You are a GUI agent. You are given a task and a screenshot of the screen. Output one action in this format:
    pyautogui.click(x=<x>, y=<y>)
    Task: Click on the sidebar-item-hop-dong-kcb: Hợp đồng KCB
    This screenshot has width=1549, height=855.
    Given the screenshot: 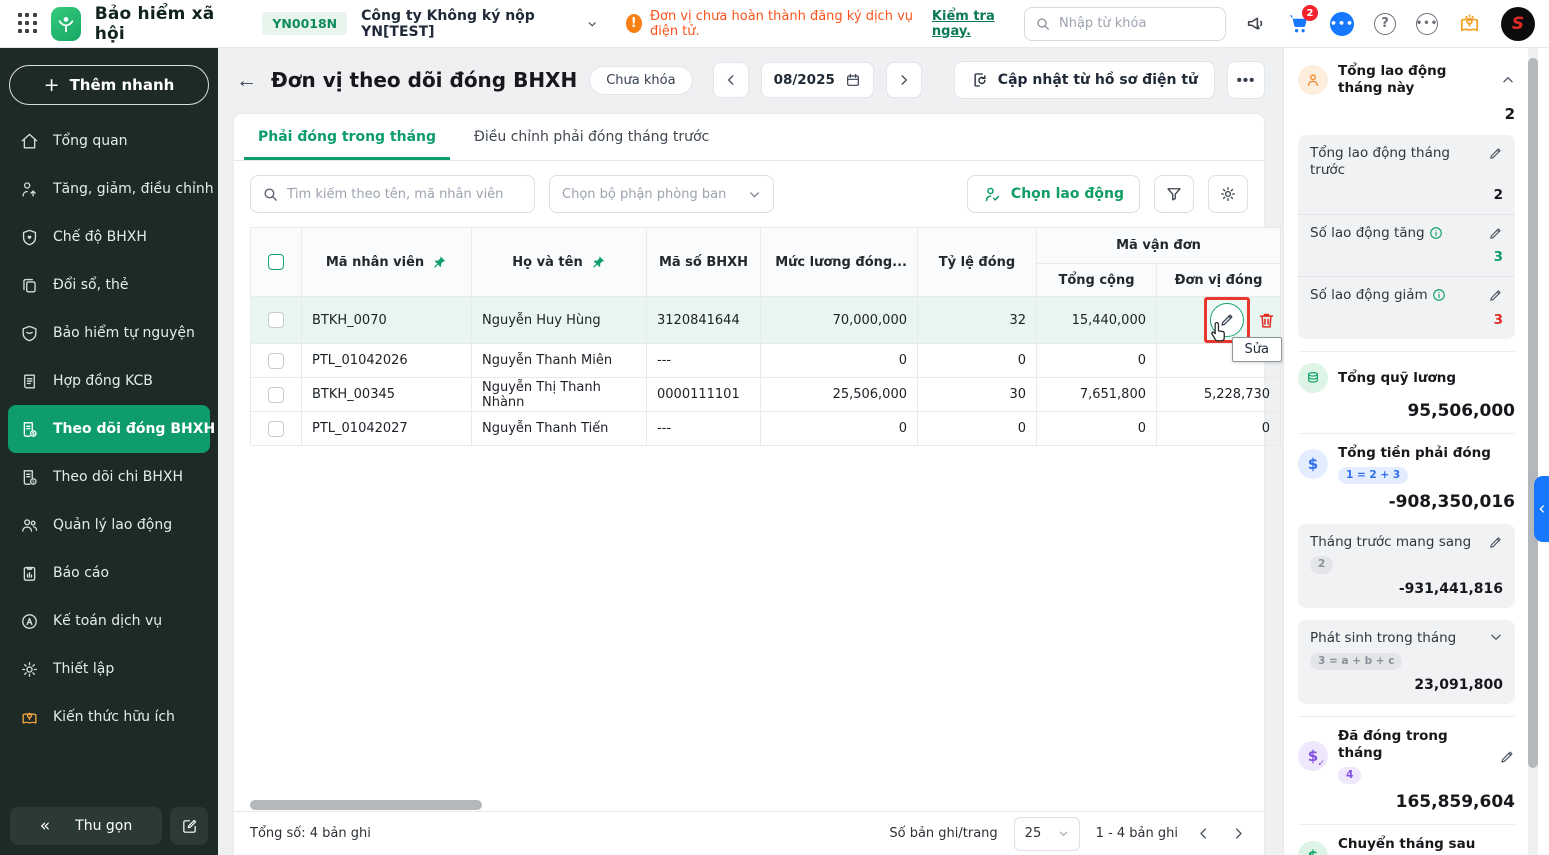 What is the action you would take?
    pyautogui.click(x=109, y=381)
    